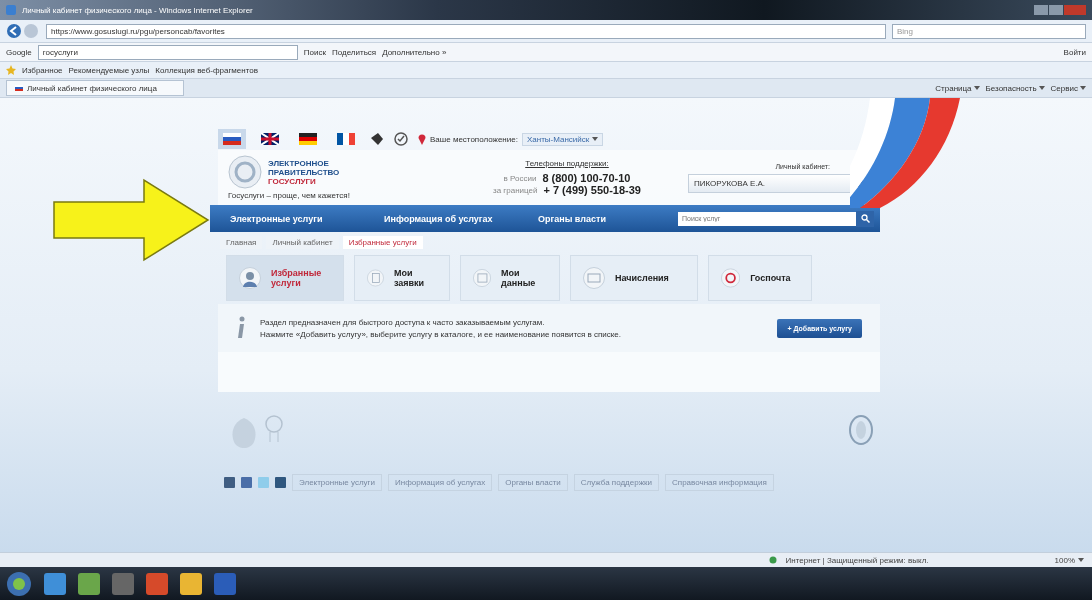  Describe the element at coordinates (957, 88) in the screenshot. I see `command-menu: Страница` at that location.